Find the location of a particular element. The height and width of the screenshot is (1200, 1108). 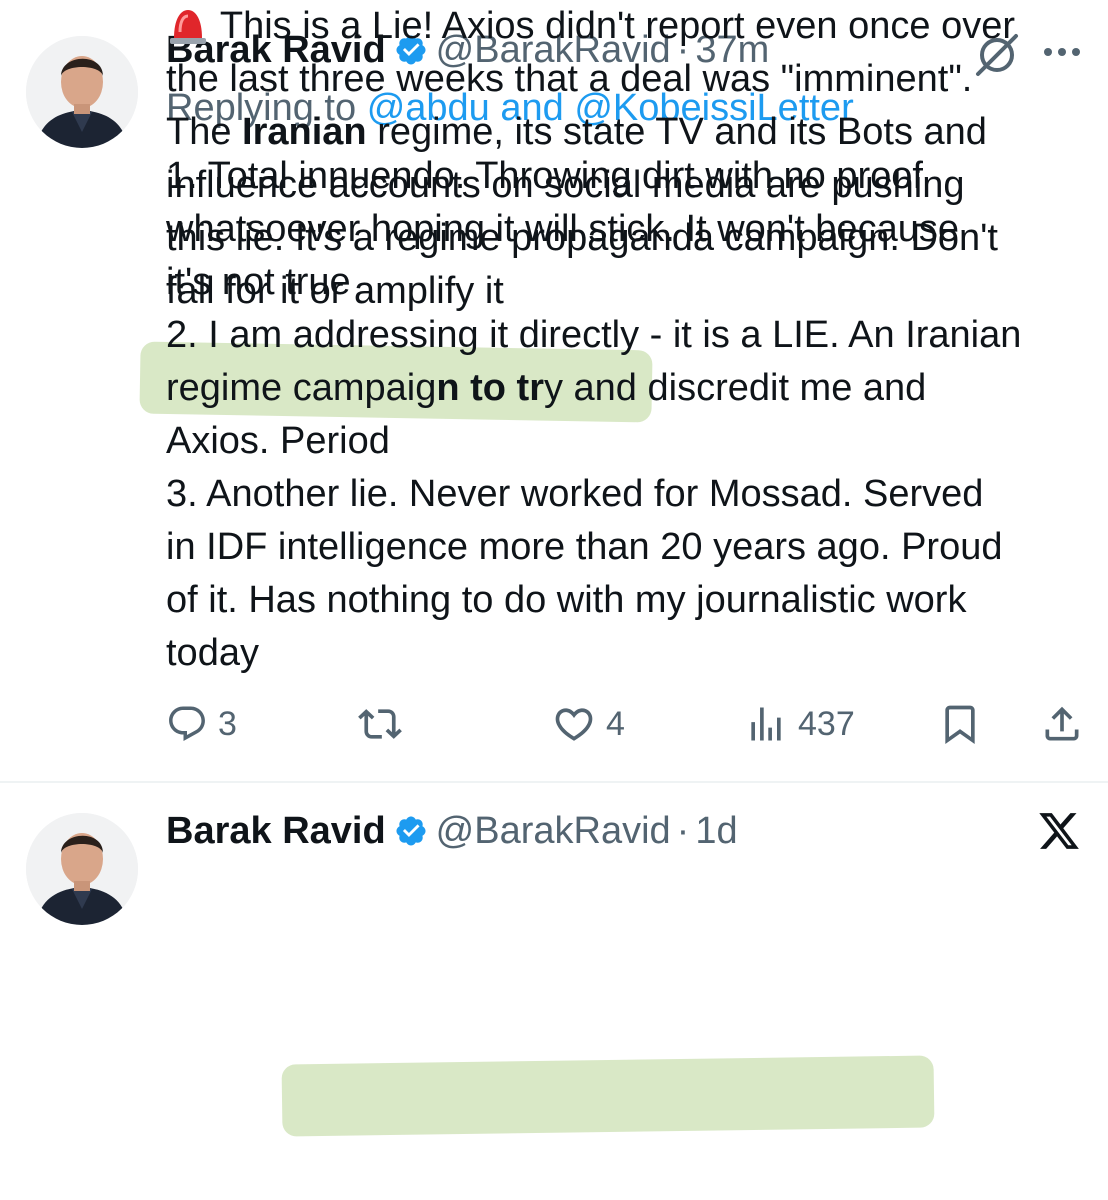

author-handle: @BarakRavid is located at coordinates (553, 831).